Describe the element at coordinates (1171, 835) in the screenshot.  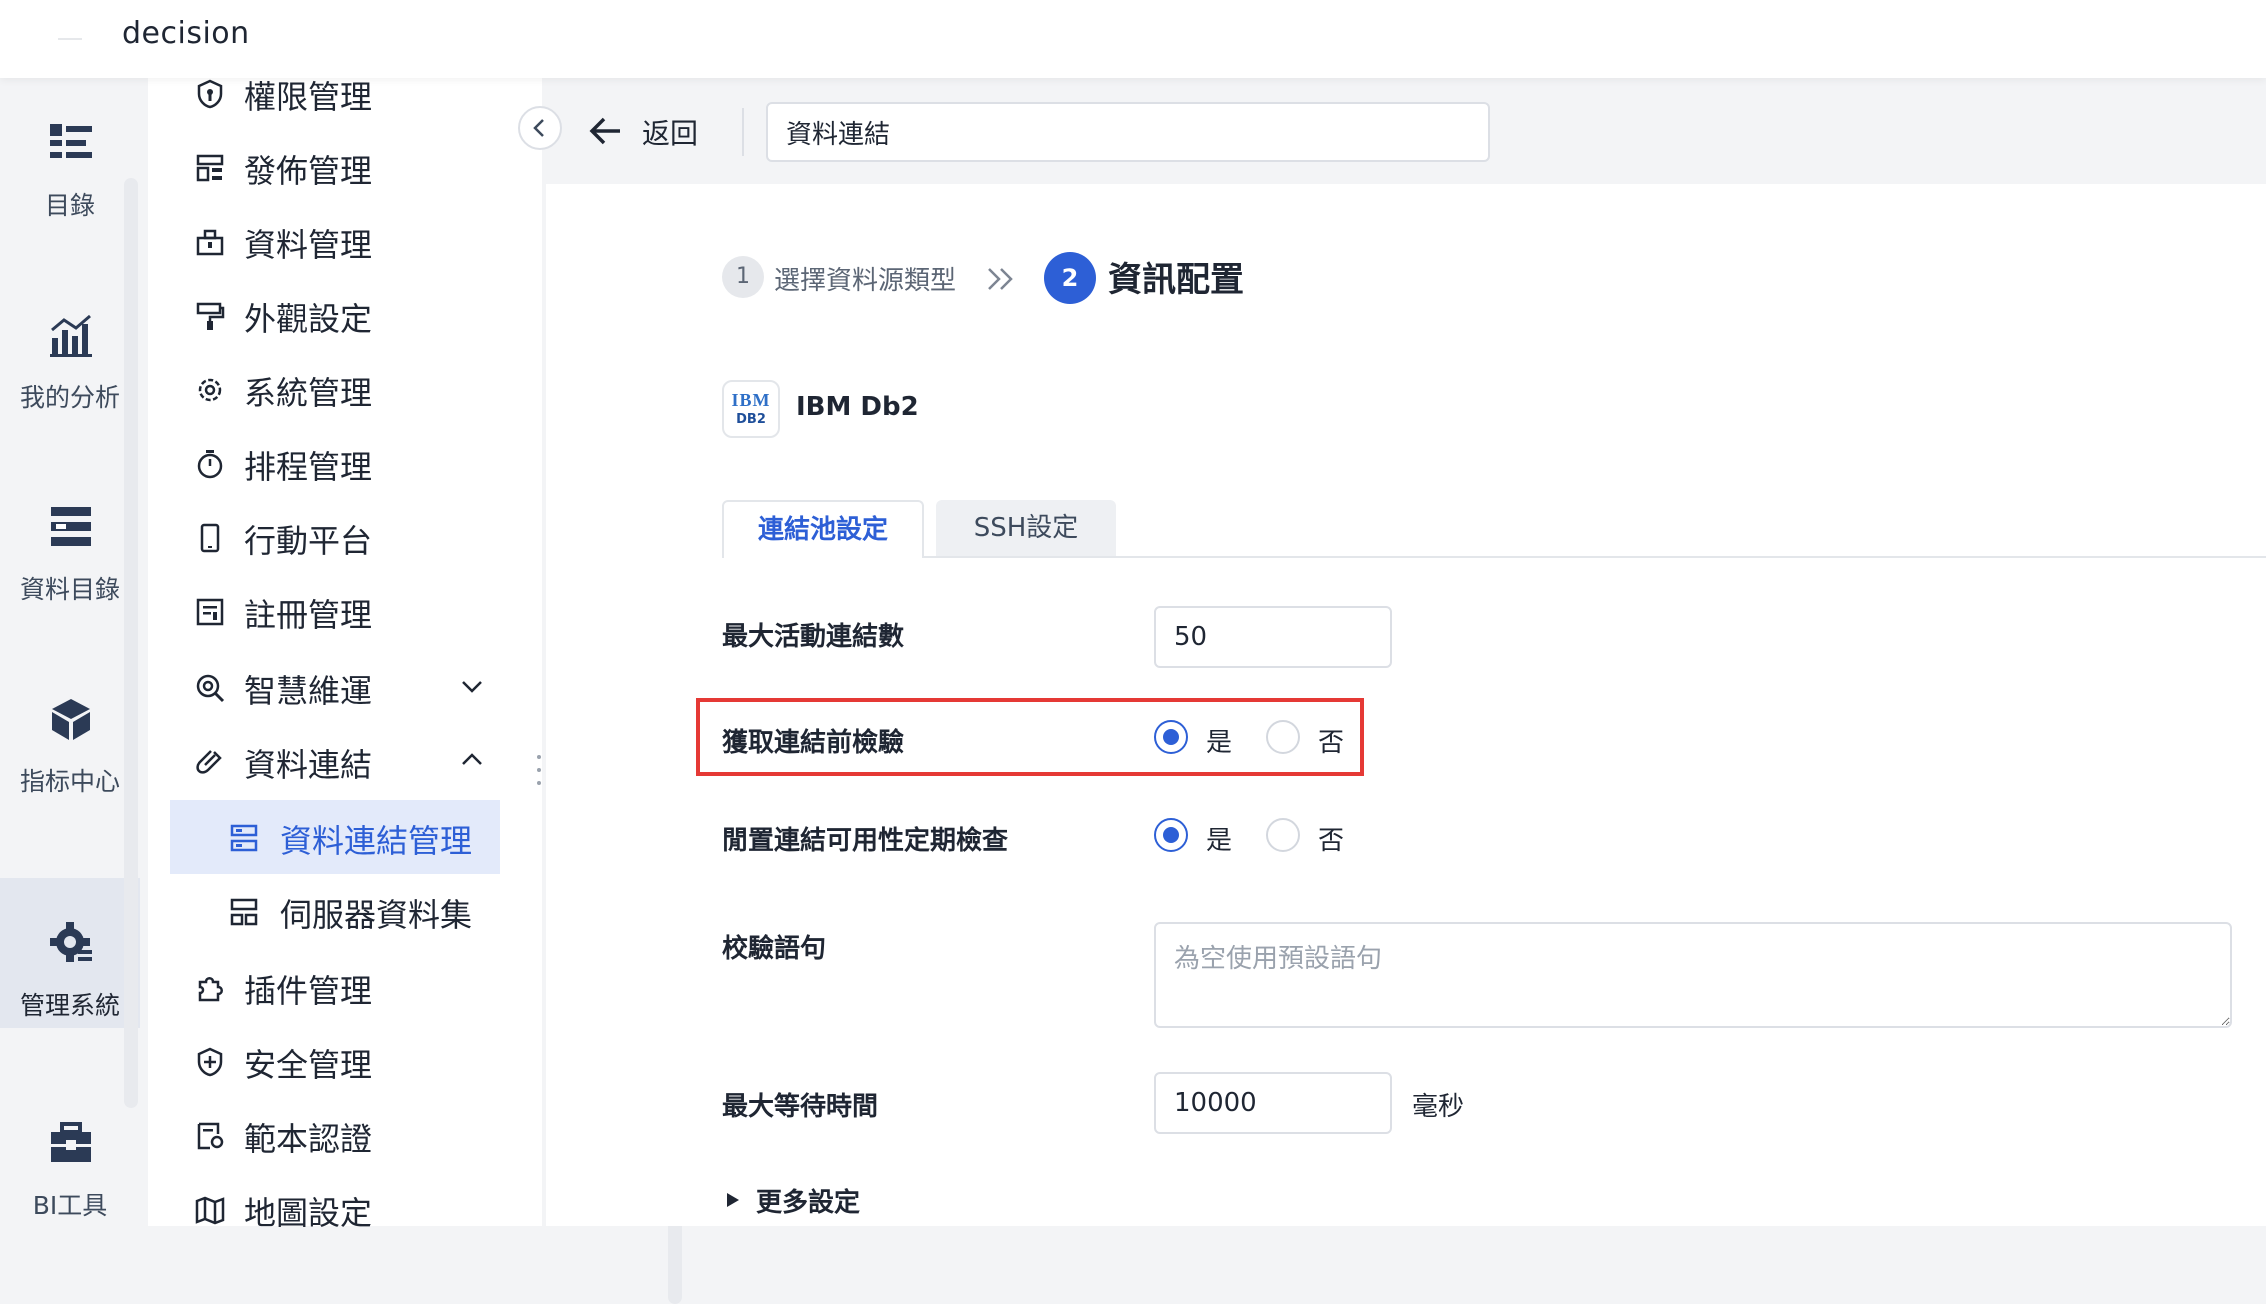
I see `test-while-idle-yes-radio` at that location.